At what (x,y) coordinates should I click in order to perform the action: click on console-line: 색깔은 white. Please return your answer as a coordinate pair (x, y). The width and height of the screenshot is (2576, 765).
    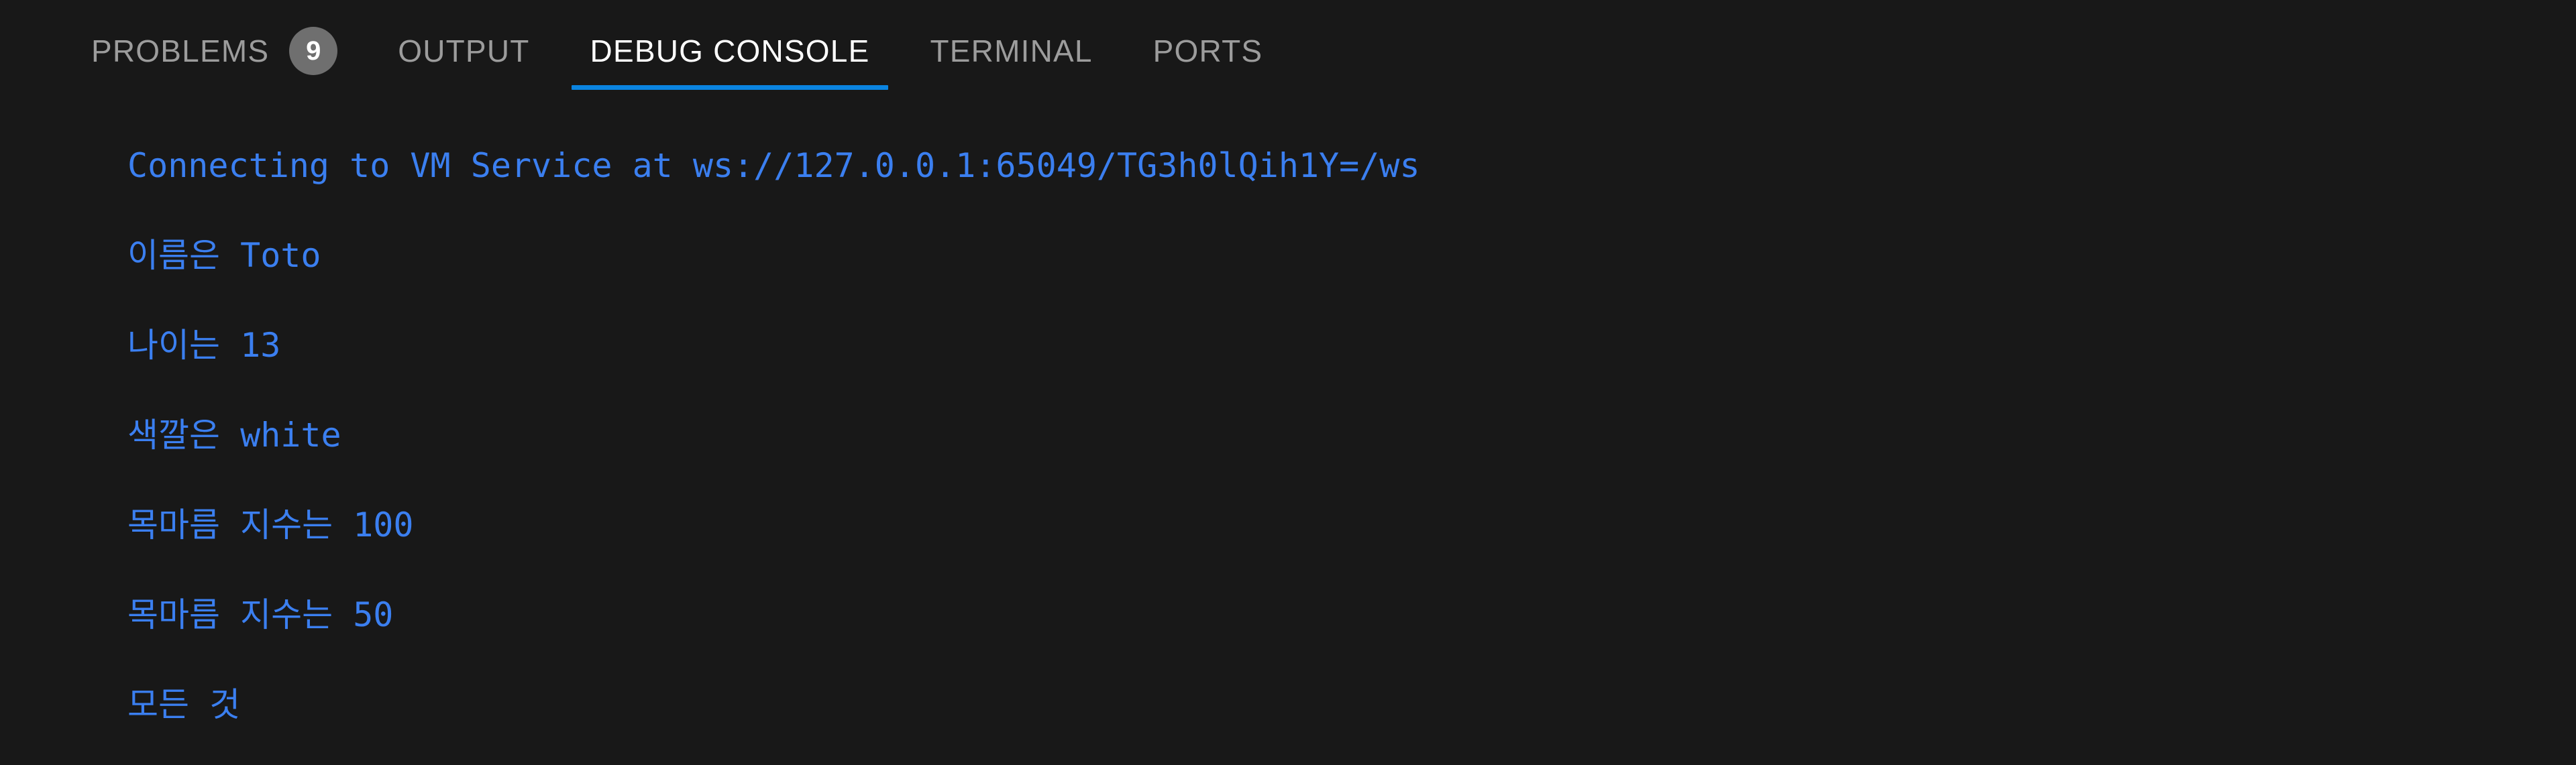
    Looking at the image, I should click on (234, 435).